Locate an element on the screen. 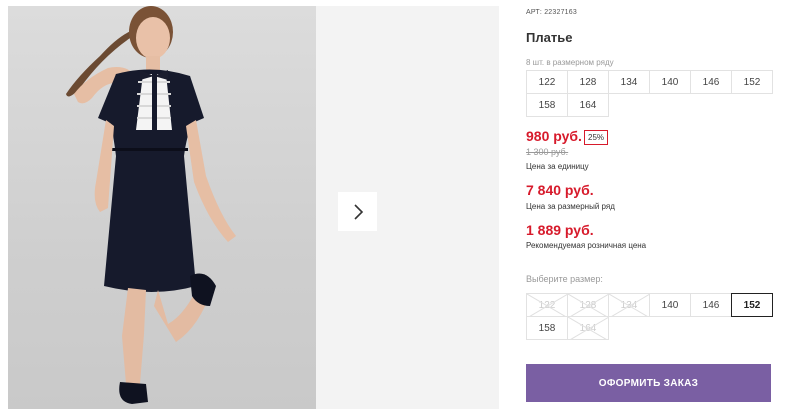 The width and height of the screenshot is (800, 409). retail-price-caption: Рекомендуемая розничная цена is located at coordinates (586, 245).